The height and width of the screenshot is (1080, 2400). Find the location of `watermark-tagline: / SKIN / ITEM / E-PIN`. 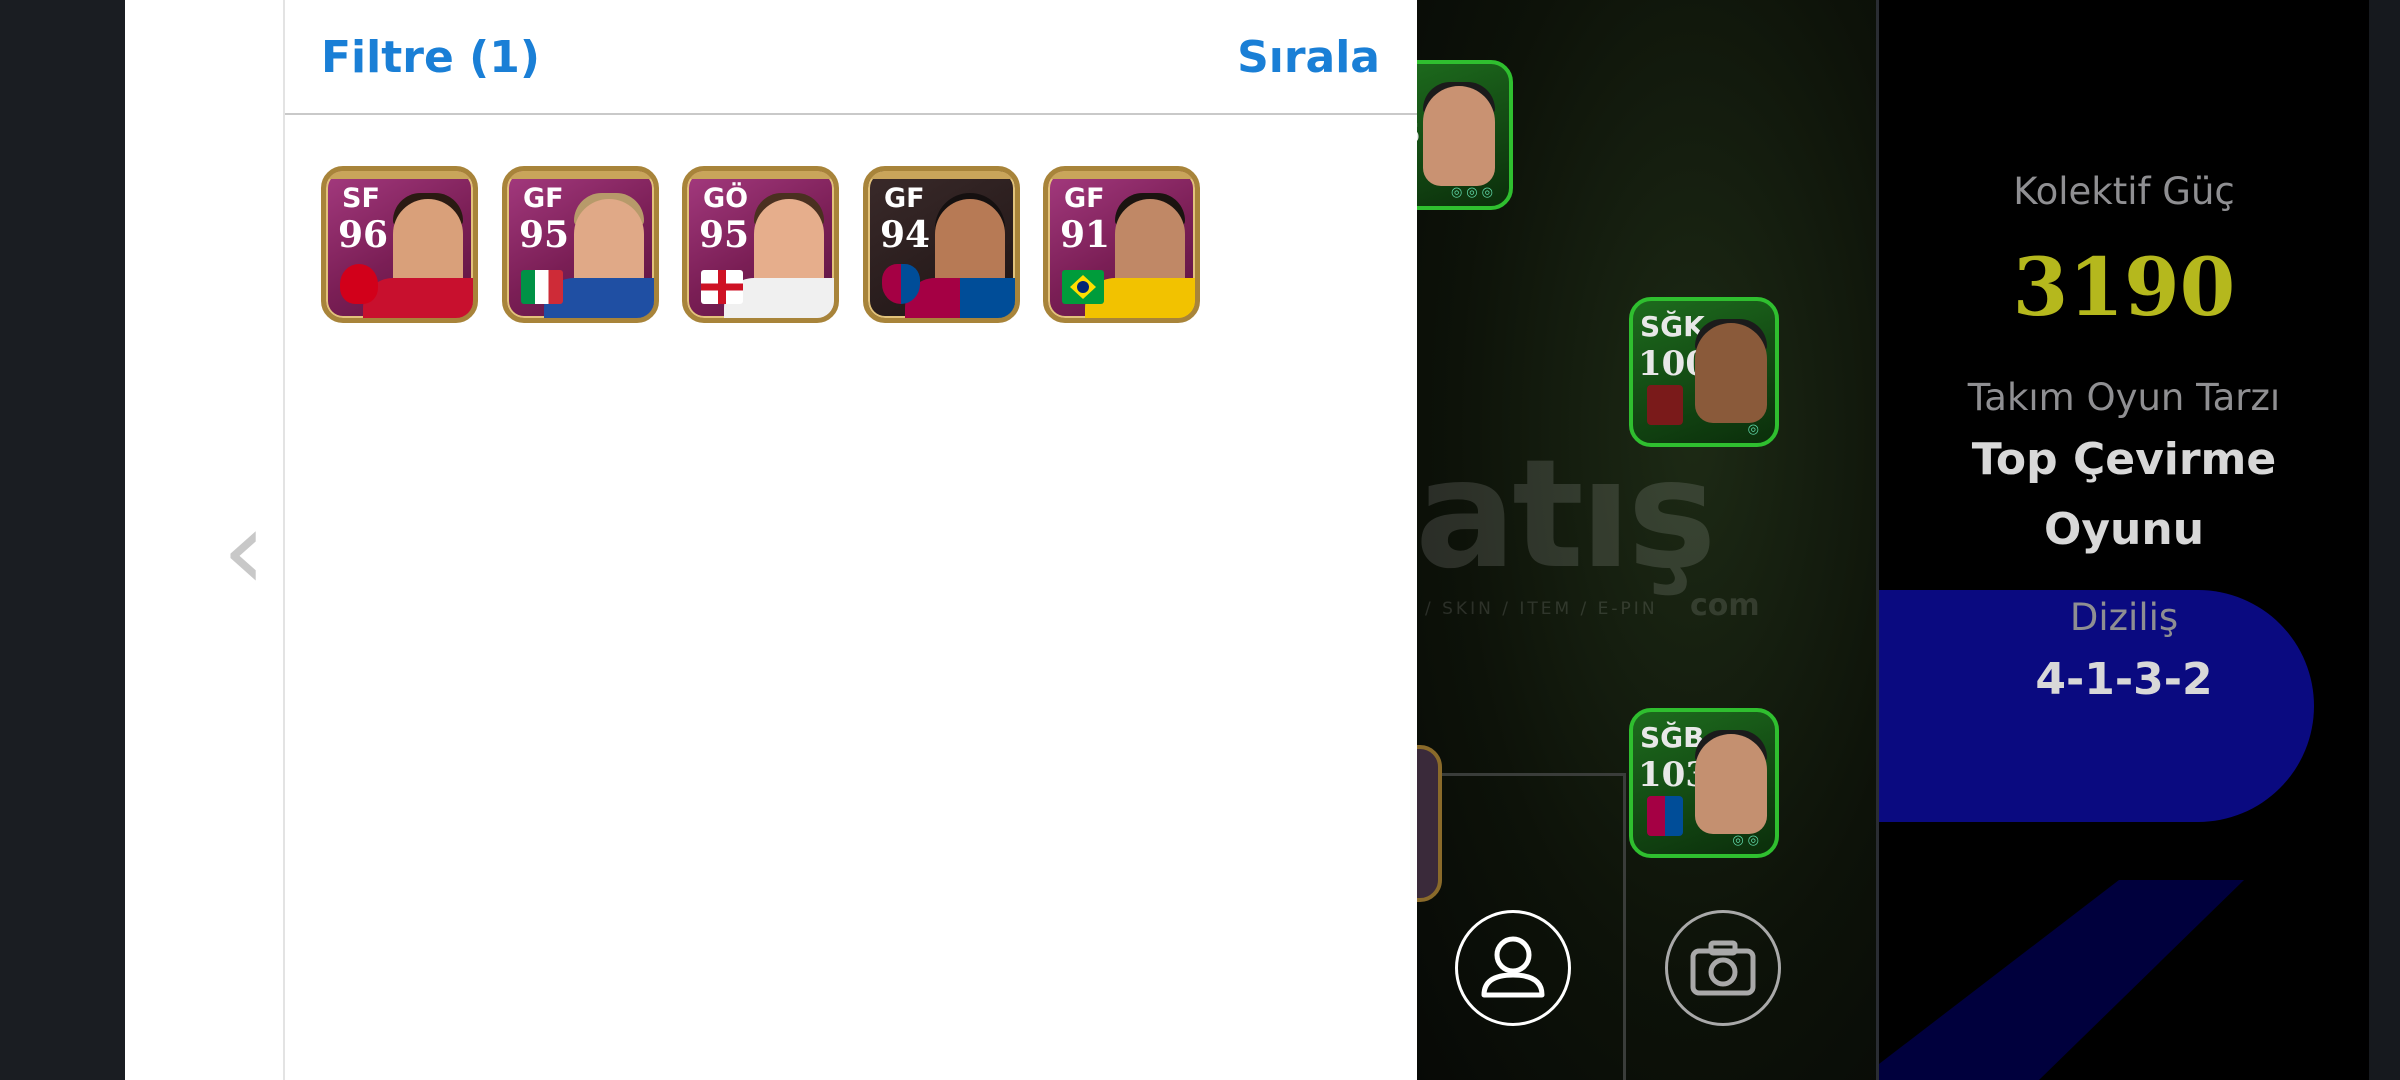

watermark-tagline: / SKIN / ITEM / E-PIN is located at coordinates (1541, 609).